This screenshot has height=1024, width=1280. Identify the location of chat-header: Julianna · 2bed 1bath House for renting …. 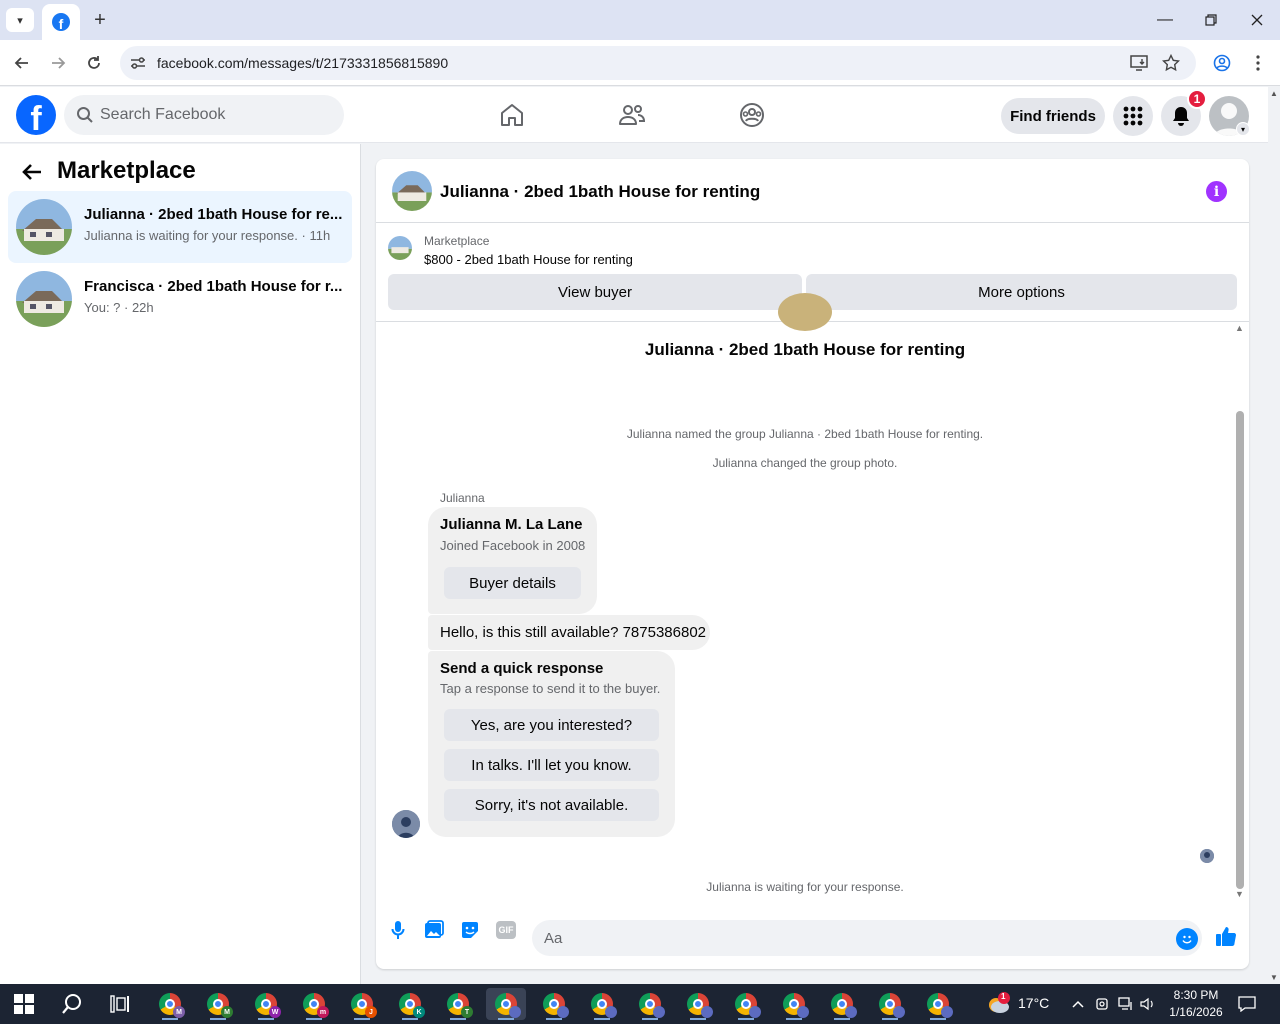
(812, 191).